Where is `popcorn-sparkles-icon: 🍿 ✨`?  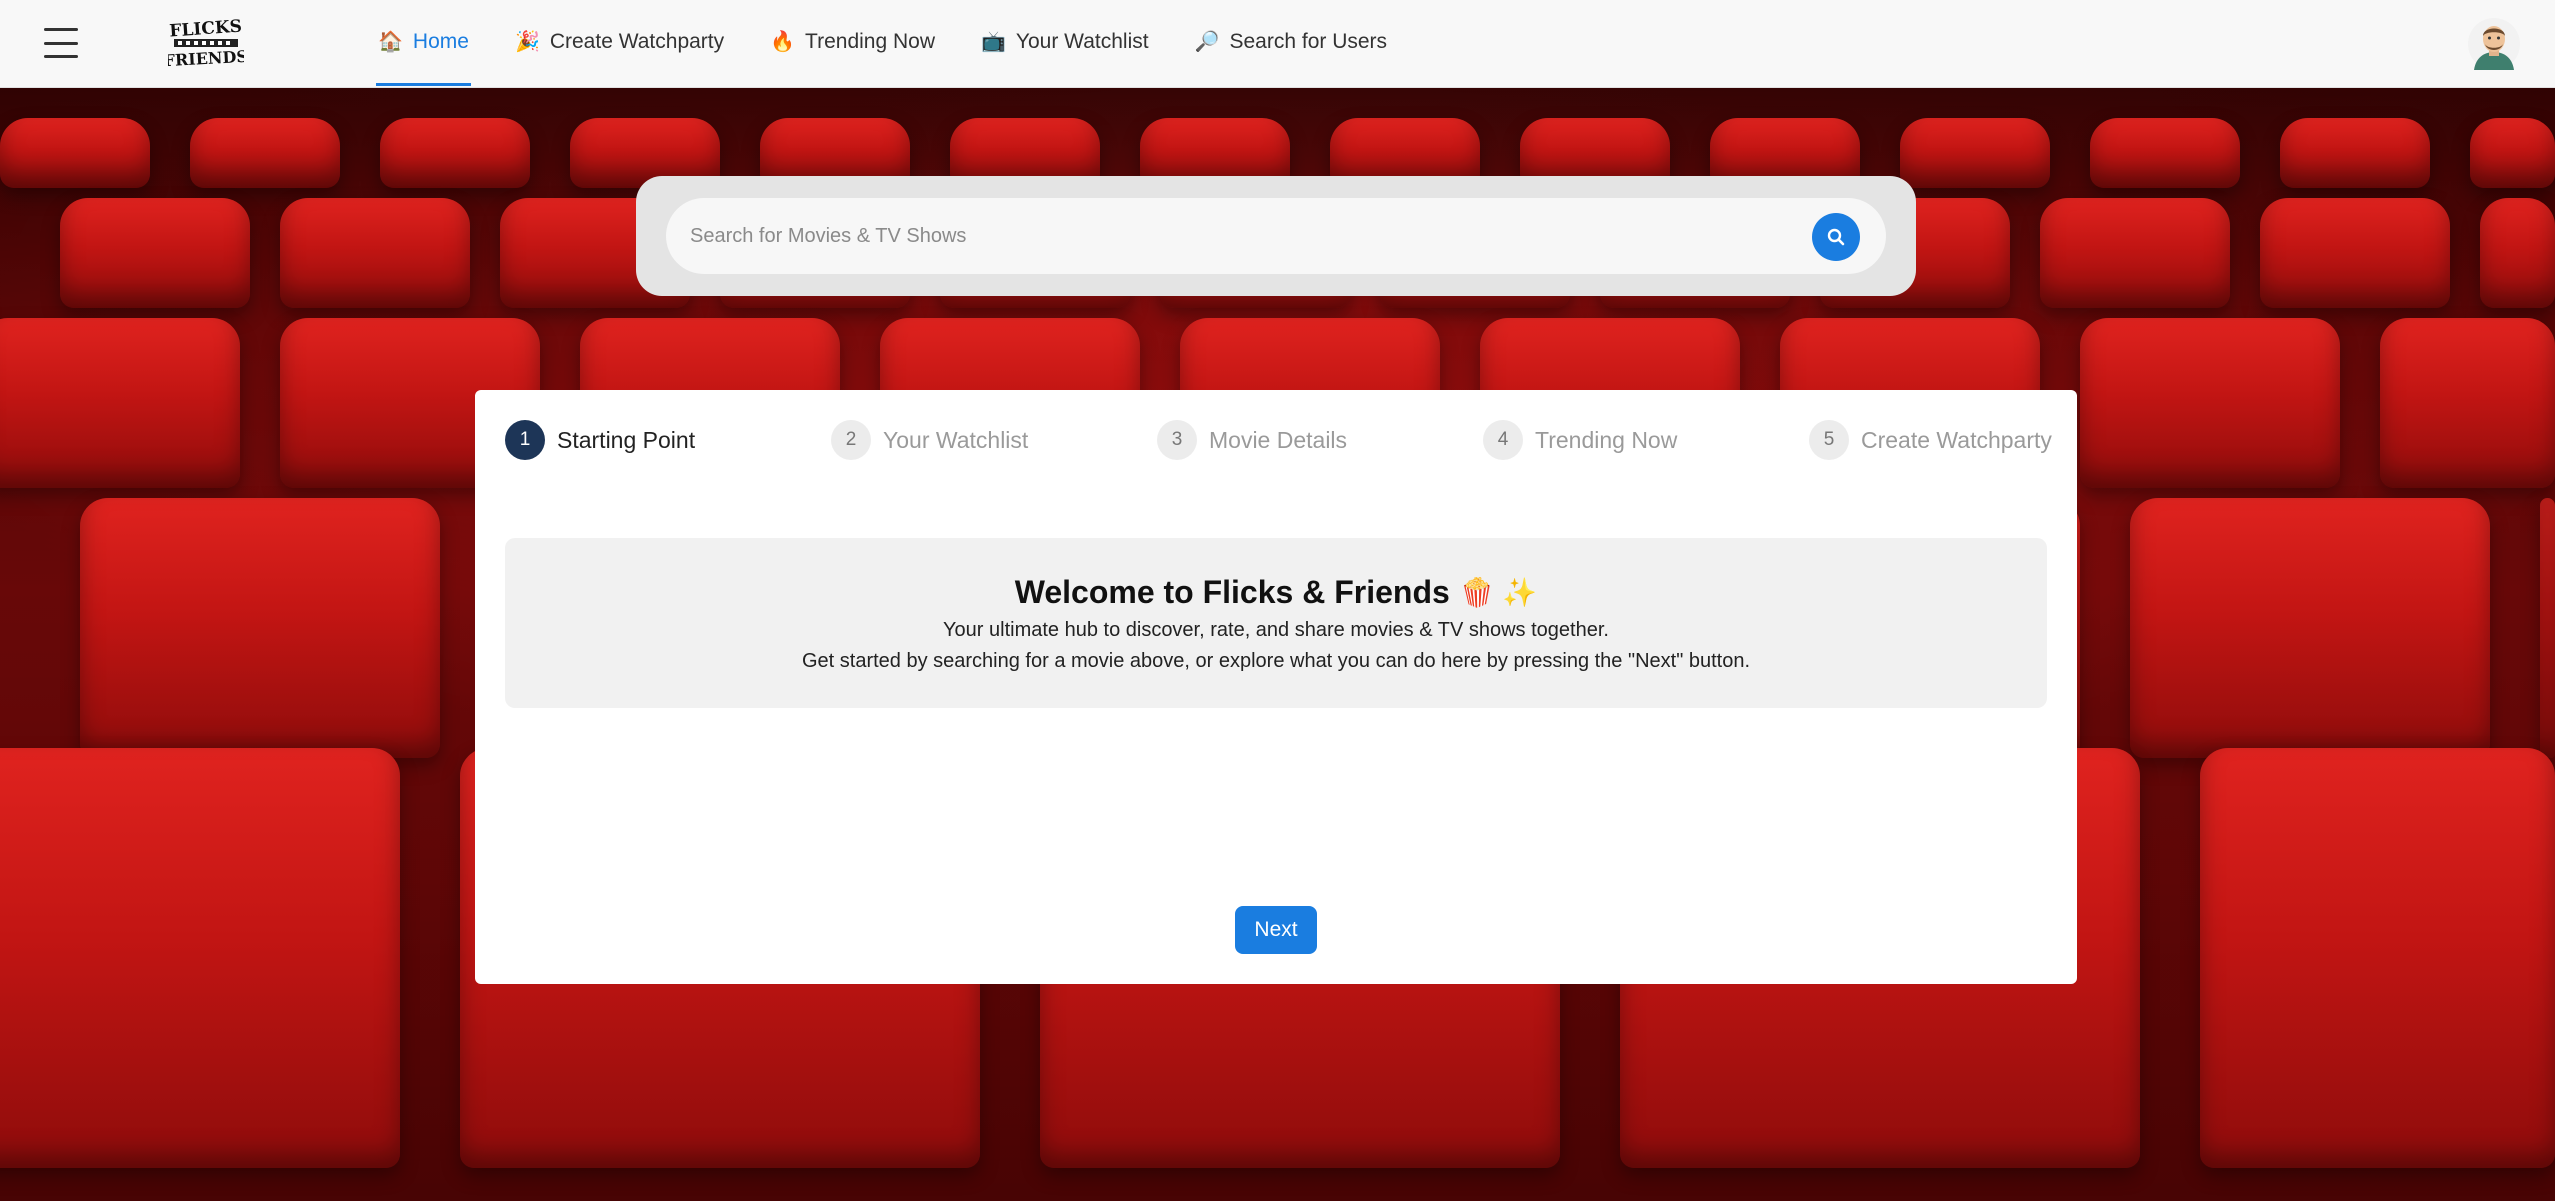 popcorn-sparkles-icon: 🍿 ✨ is located at coordinates (1498, 592).